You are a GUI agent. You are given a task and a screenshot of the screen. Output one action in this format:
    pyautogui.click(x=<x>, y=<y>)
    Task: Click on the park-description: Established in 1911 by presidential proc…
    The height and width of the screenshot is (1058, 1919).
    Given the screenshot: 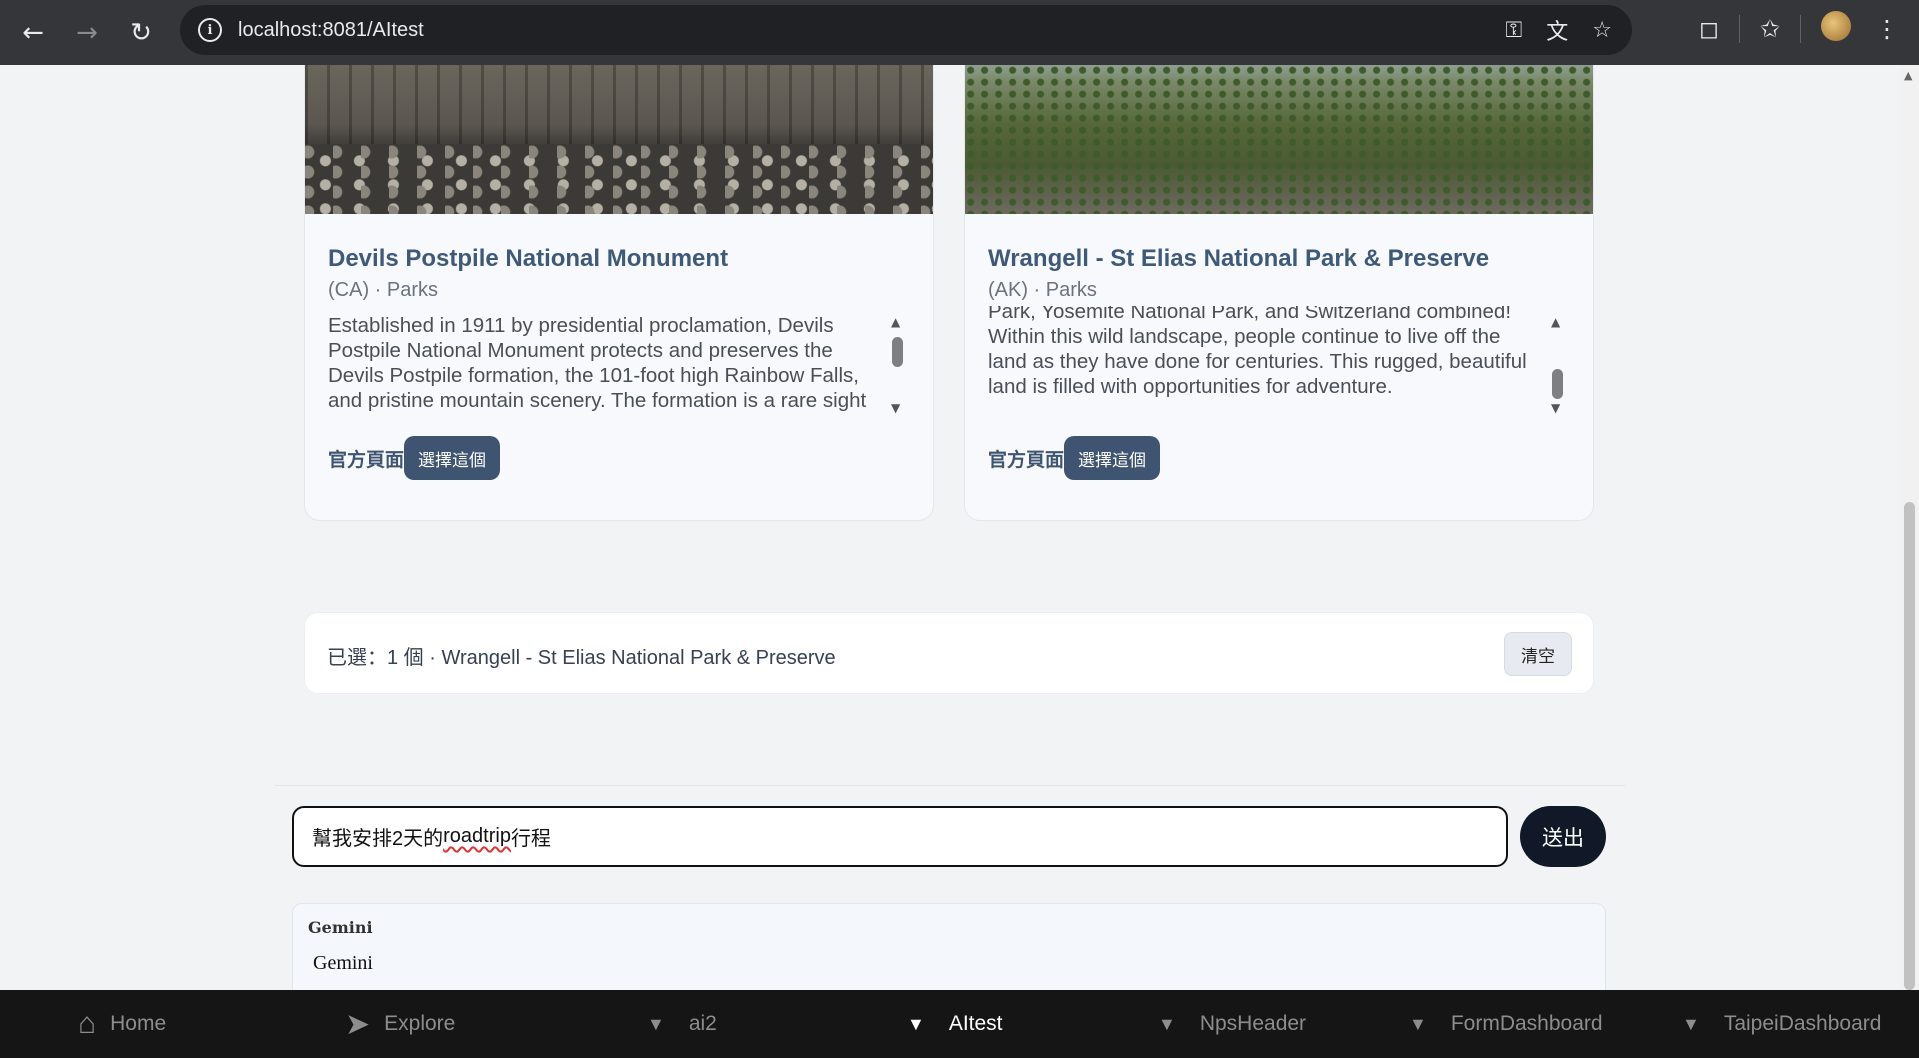 What is the action you would take?
    pyautogui.click(x=605, y=365)
    